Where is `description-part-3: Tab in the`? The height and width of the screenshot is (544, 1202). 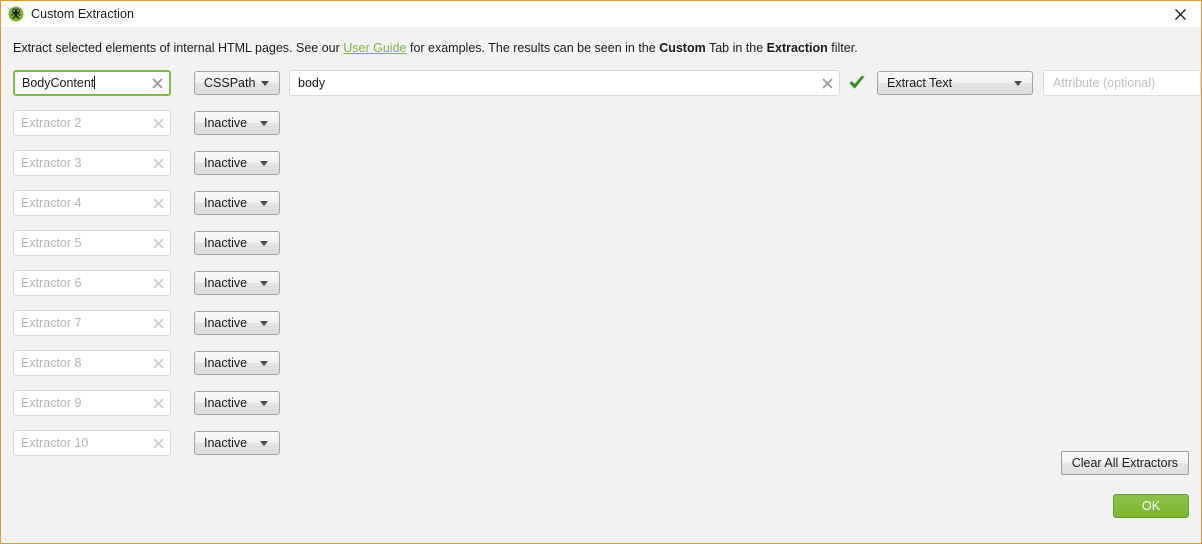
description-part-3: Tab in the is located at coordinates (736, 48).